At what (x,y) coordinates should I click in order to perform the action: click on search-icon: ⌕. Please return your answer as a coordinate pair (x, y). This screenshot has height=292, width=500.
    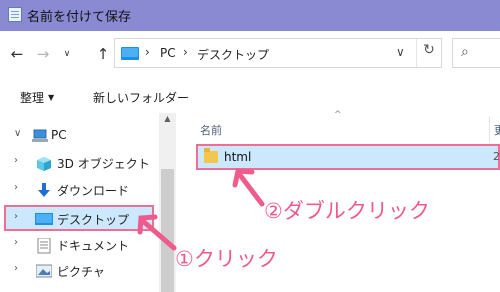
    Looking at the image, I should click on (465, 52).